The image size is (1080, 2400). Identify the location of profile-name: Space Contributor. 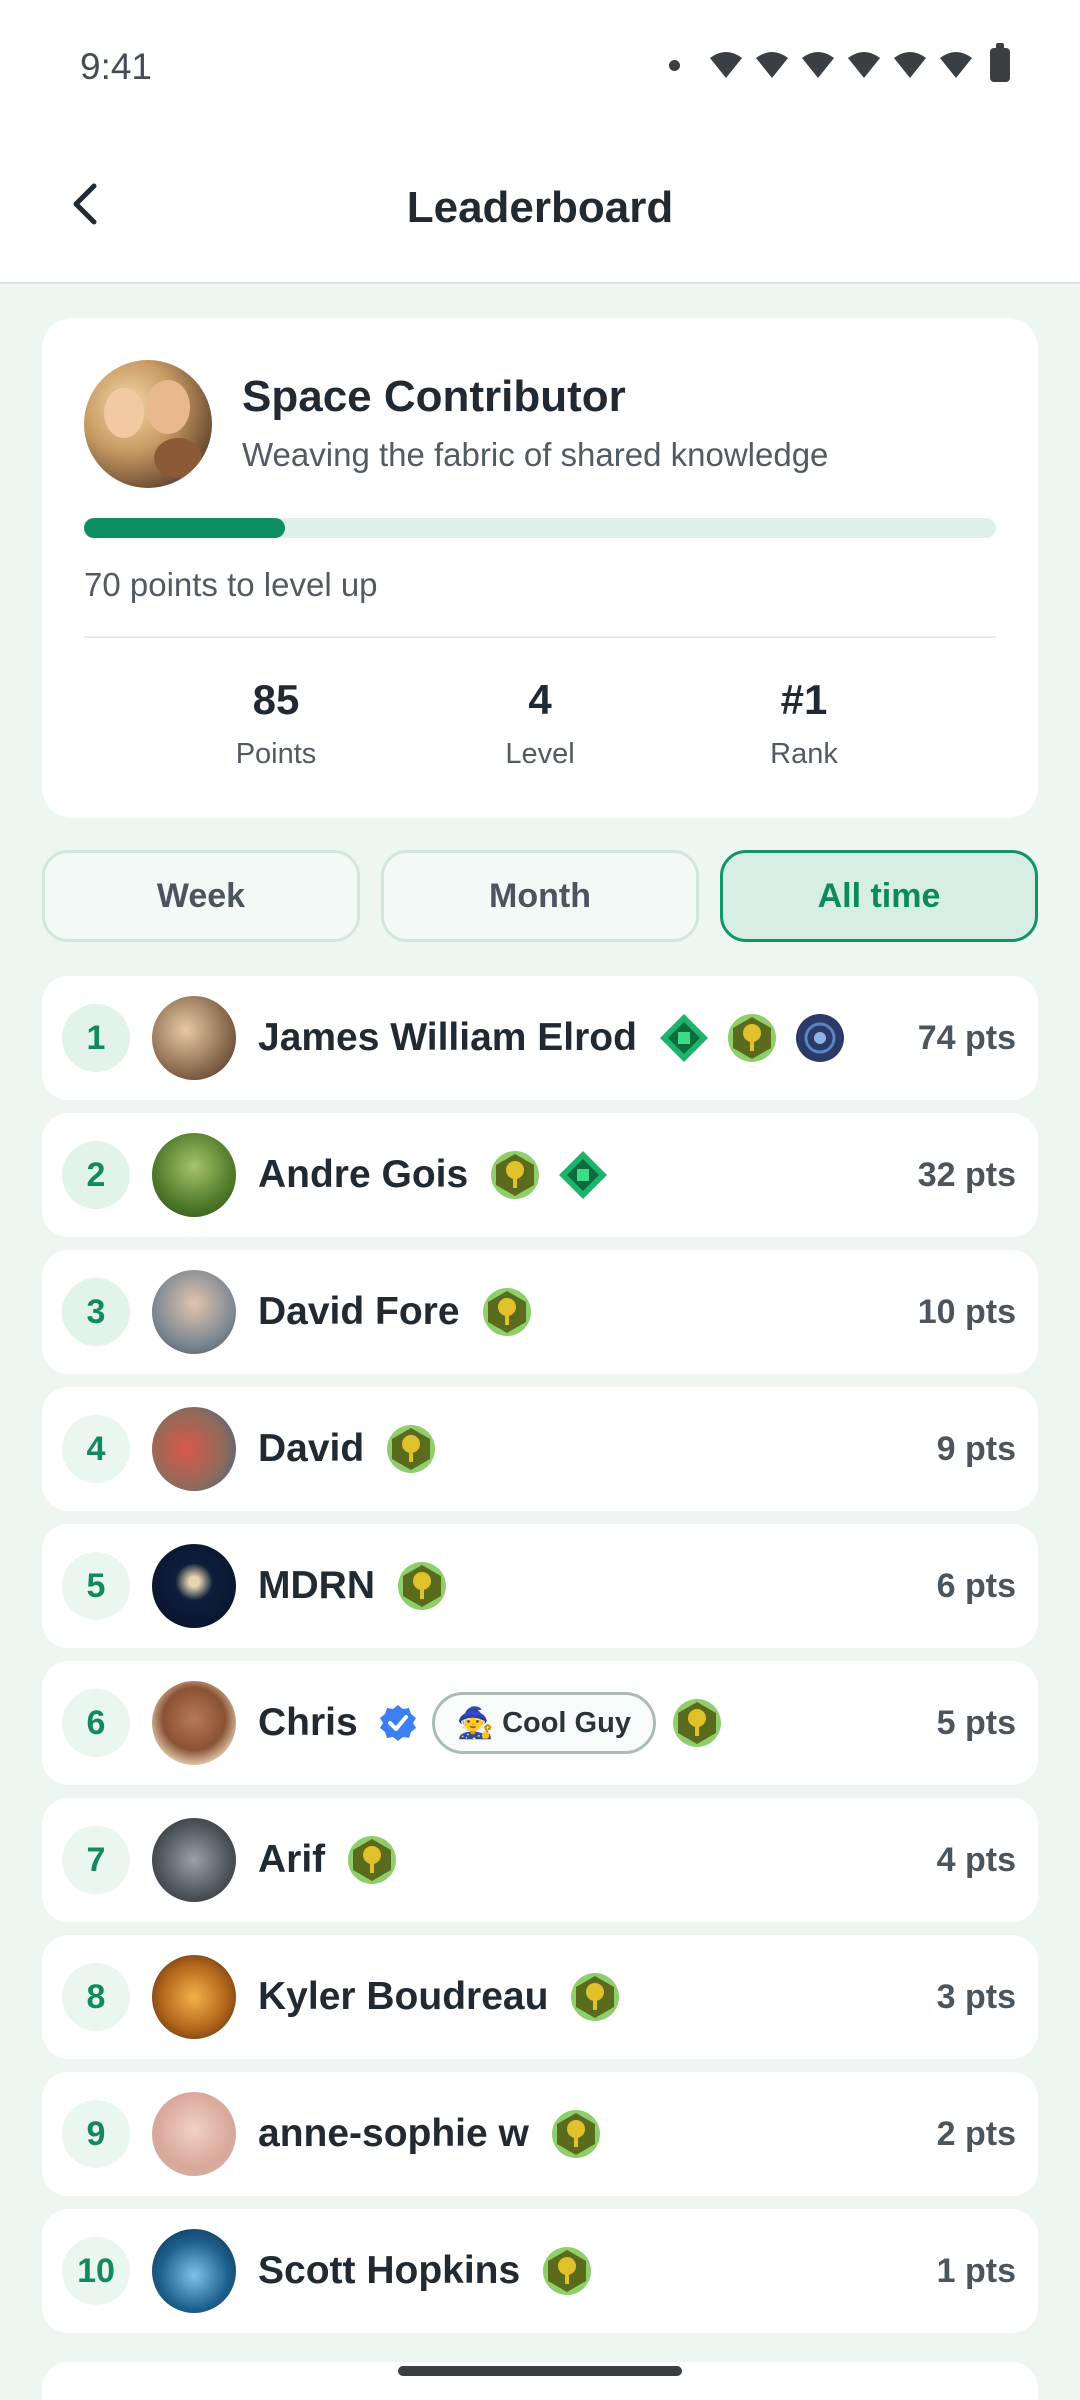
(434, 396).